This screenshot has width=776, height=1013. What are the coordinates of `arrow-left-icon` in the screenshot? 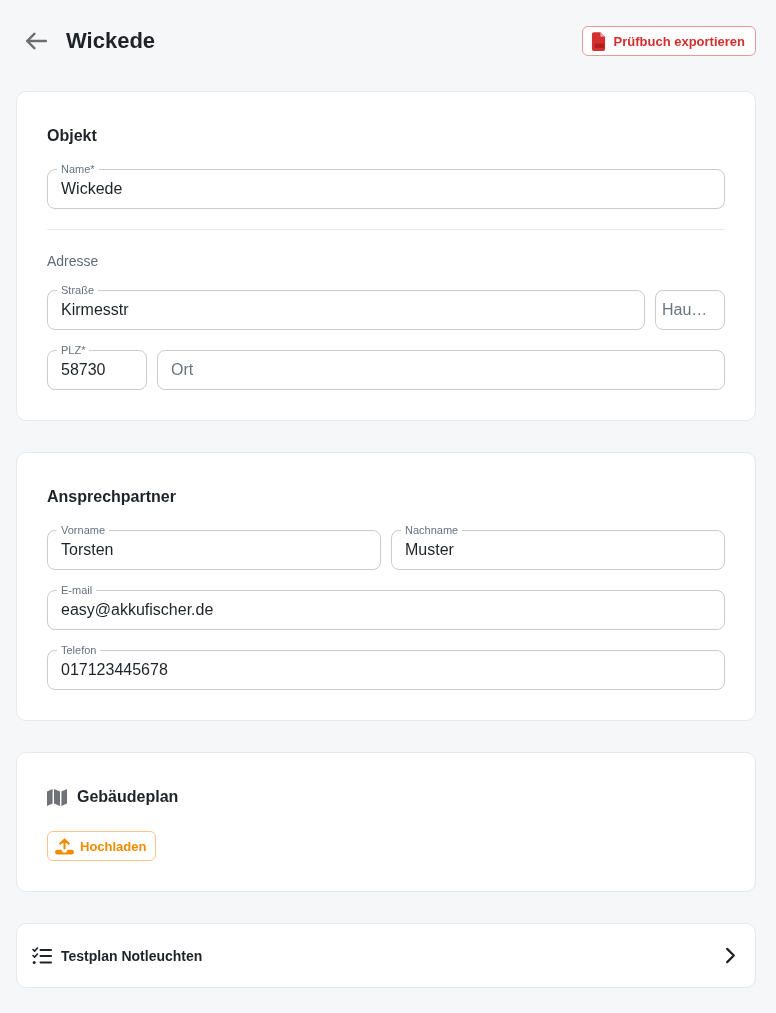 It's located at (36, 41).